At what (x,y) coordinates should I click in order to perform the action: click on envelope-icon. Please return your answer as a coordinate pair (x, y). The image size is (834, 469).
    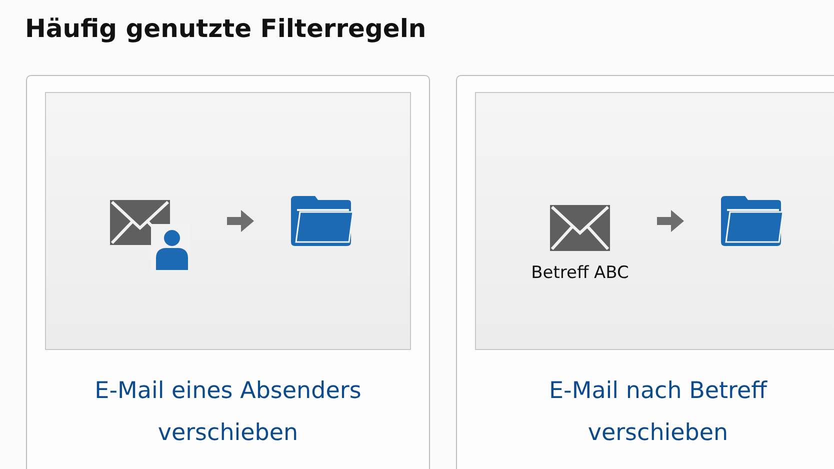
    Looking at the image, I should click on (580, 228).